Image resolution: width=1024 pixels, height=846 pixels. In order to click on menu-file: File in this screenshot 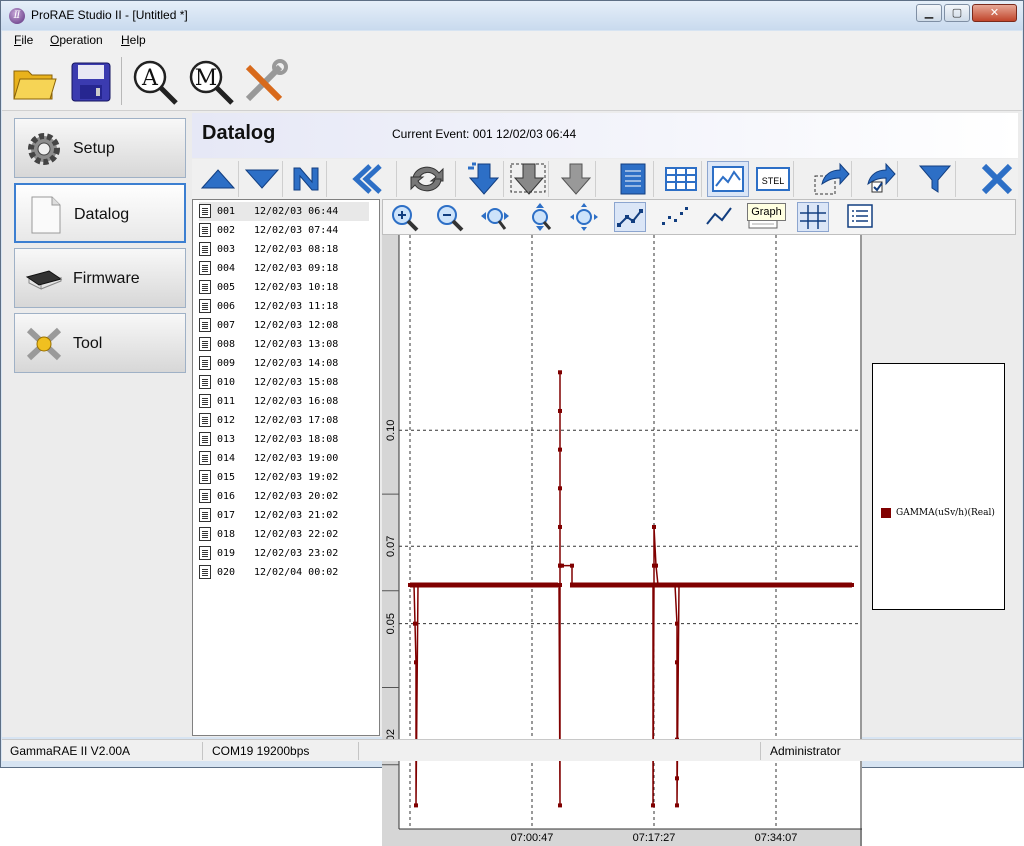, I will do `click(23, 40)`.